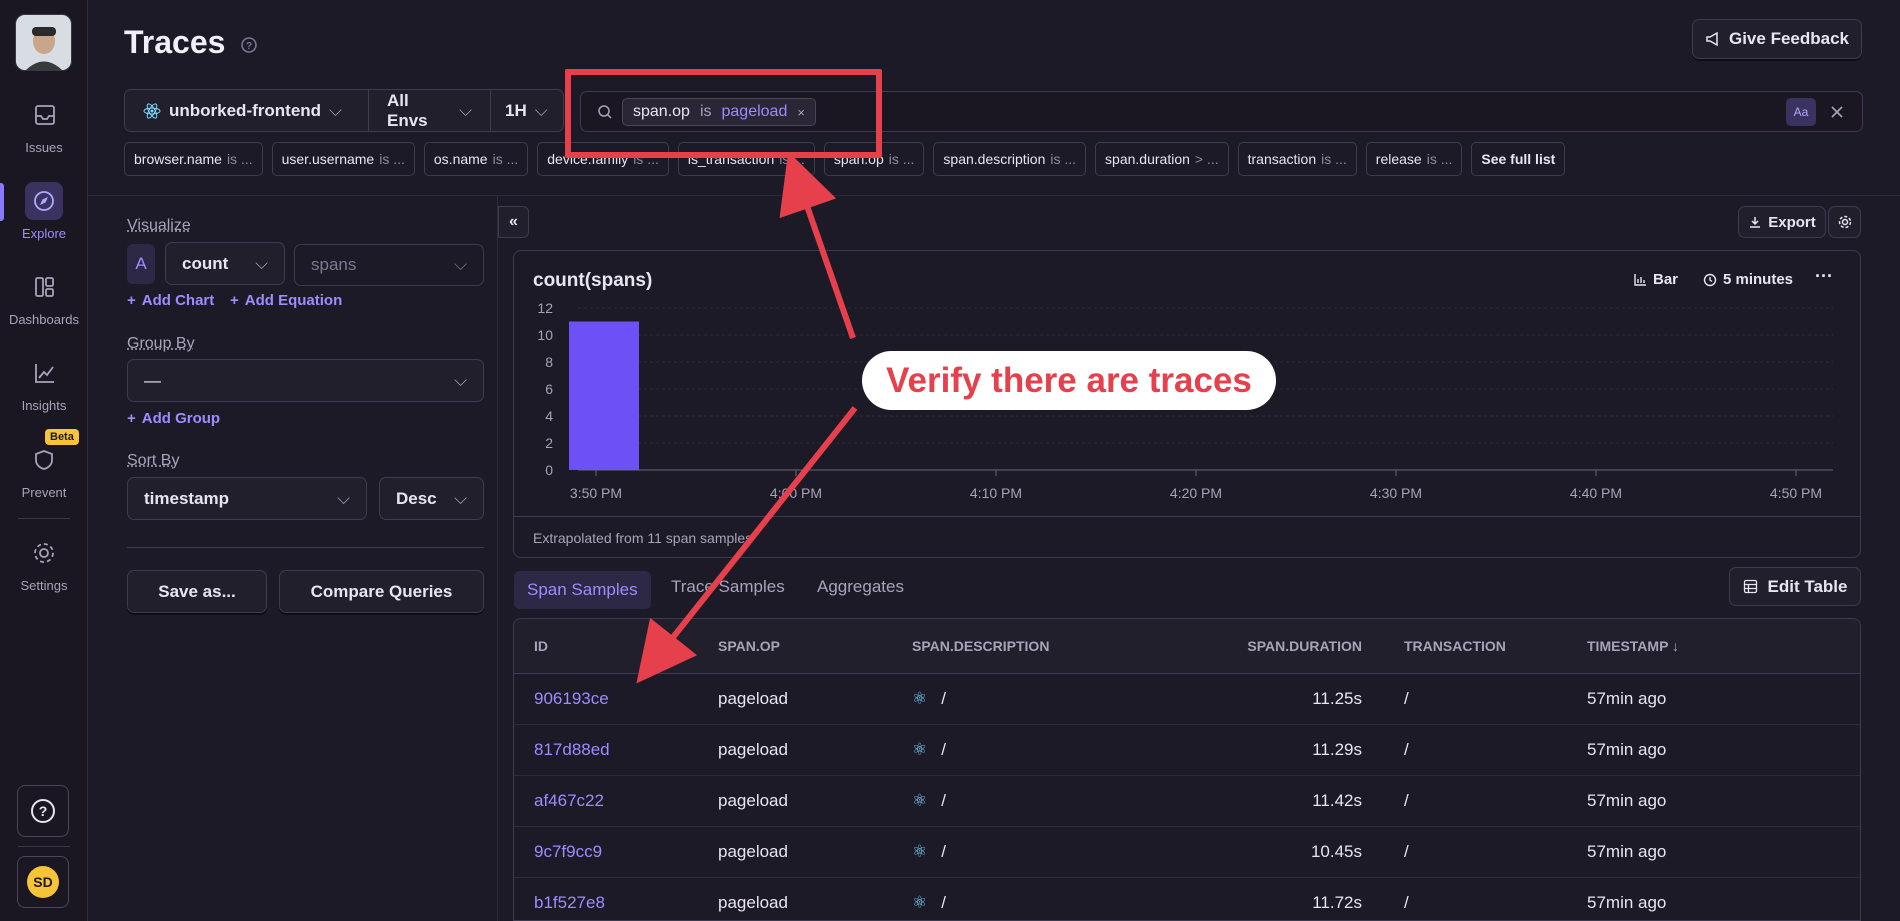 The height and width of the screenshot is (921, 1900). What do you see at coordinates (43, 42) in the screenshot?
I see `org-avatar` at bounding box center [43, 42].